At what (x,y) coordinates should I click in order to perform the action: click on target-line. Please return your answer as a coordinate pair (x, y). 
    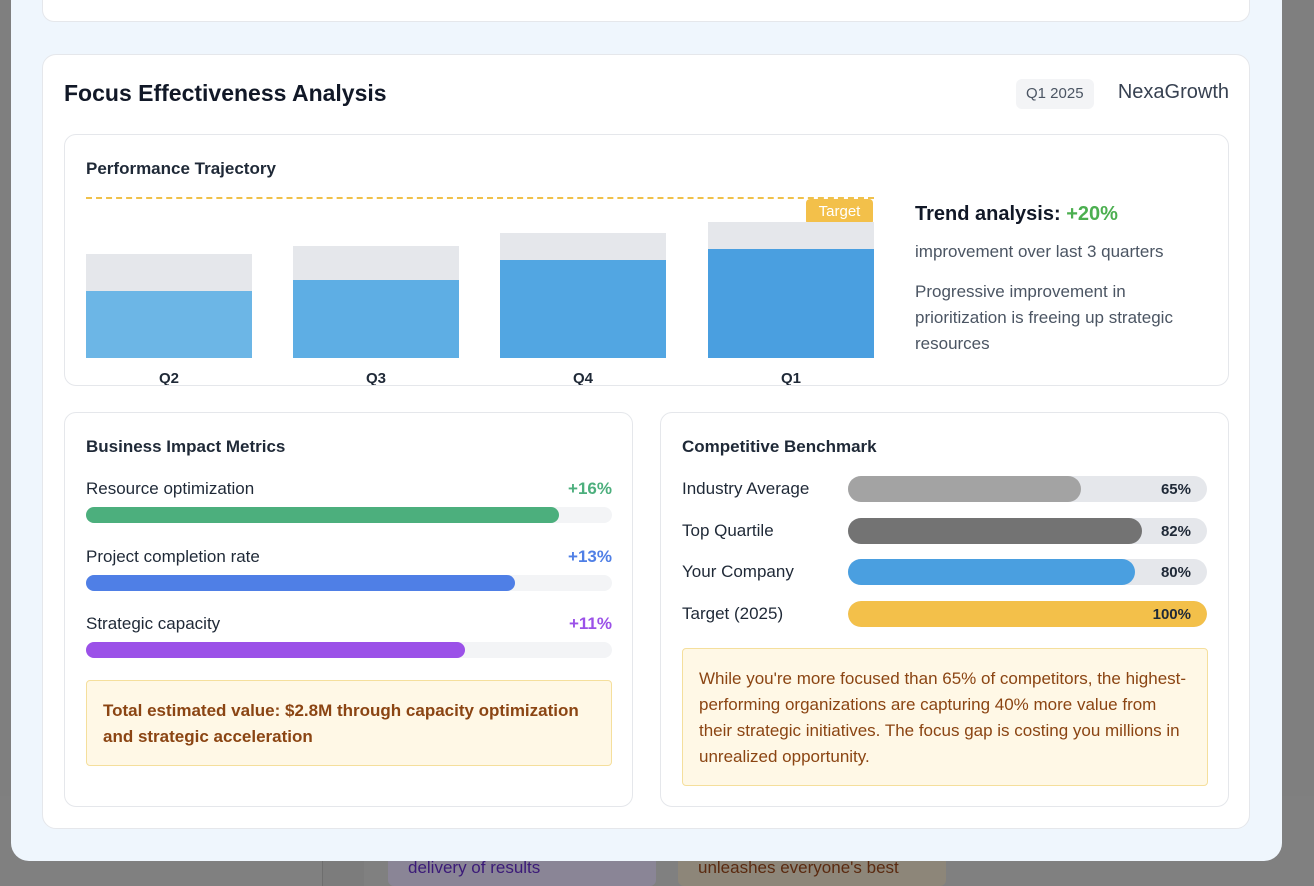
    Looking at the image, I should click on (480, 198).